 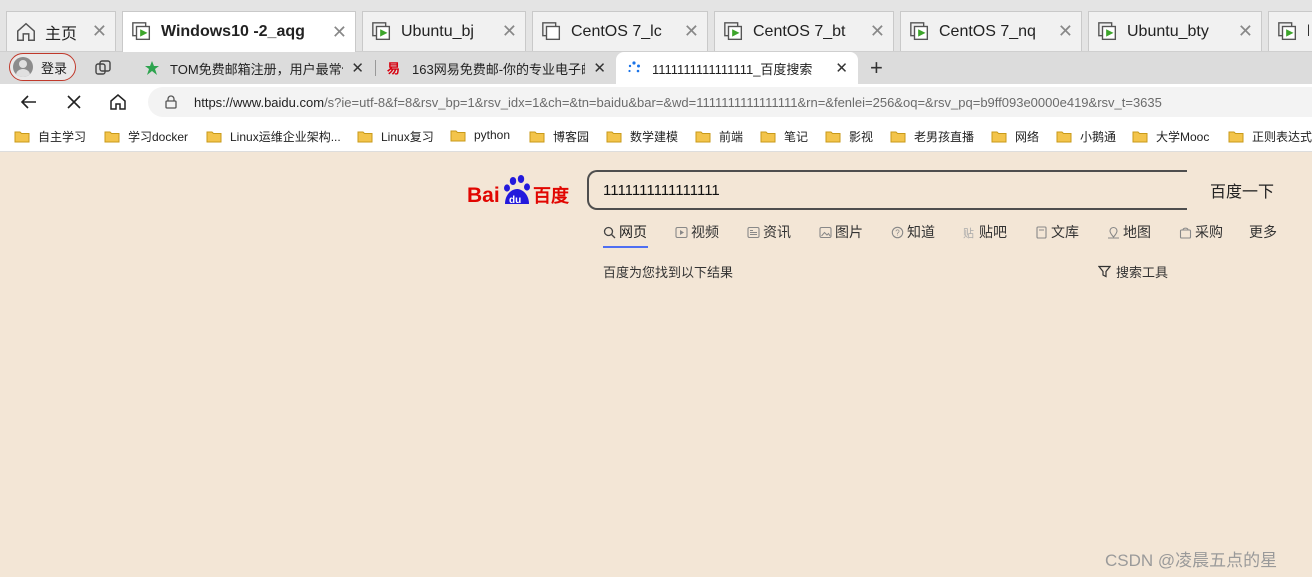 What do you see at coordinates (257, 69) in the screenshot?
I see `tab-label: TOM免费邮箱注册，用户最常使` at bounding box center [257, 69].